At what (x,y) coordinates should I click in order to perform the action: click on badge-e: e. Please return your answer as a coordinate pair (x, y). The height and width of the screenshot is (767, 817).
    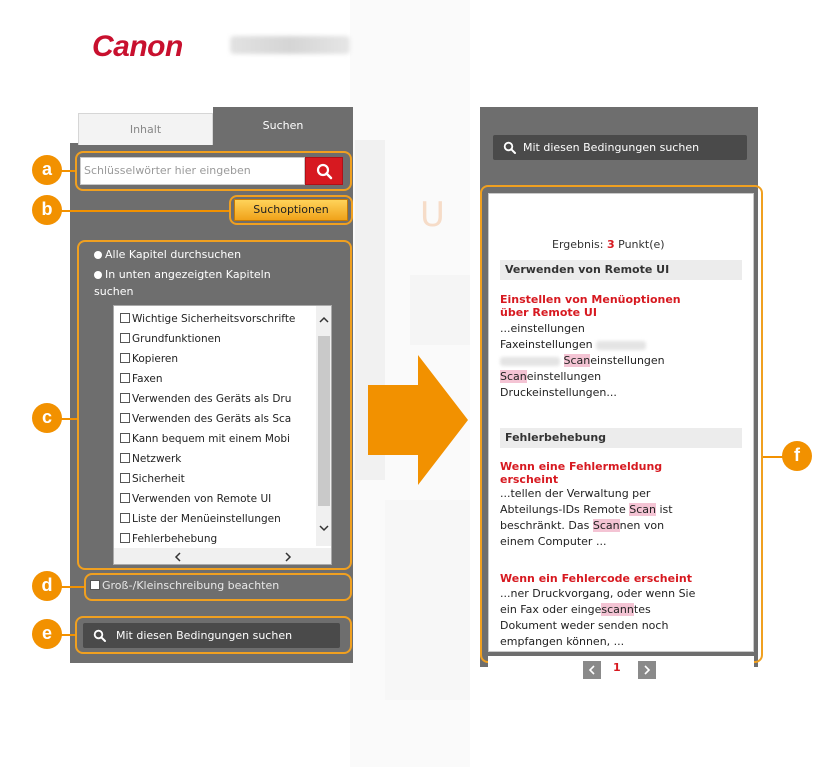
    Looking at the image, I should click on (47, 634).